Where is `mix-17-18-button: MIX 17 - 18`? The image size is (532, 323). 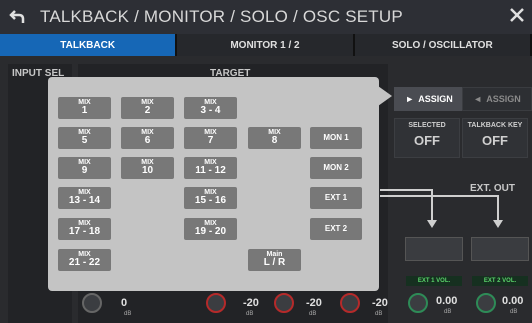
mix-17-18-button: MIX 17 - 18 is located at coordinates (84, 229).